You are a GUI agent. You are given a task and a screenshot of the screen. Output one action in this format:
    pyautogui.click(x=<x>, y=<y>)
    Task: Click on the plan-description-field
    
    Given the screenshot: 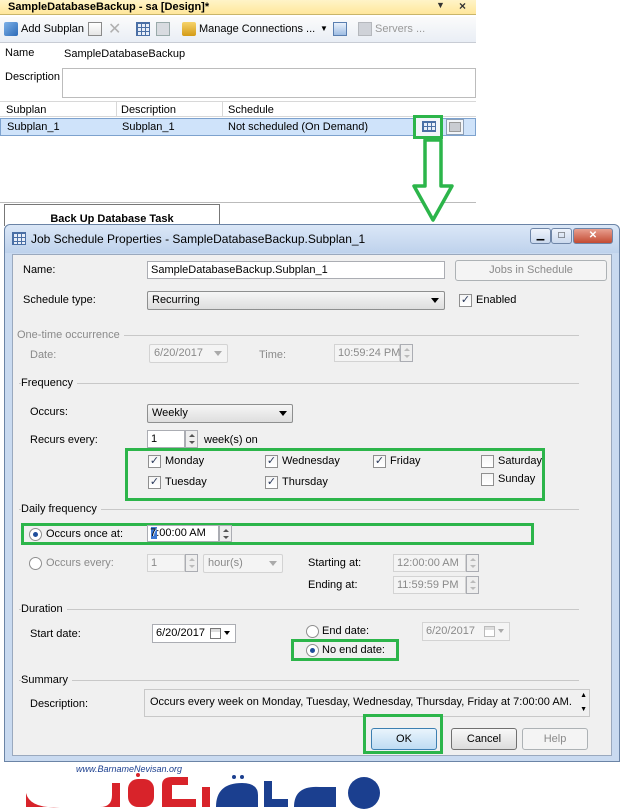 What is the action you would take?
    pyautogui.click(x=269, y=83)
    